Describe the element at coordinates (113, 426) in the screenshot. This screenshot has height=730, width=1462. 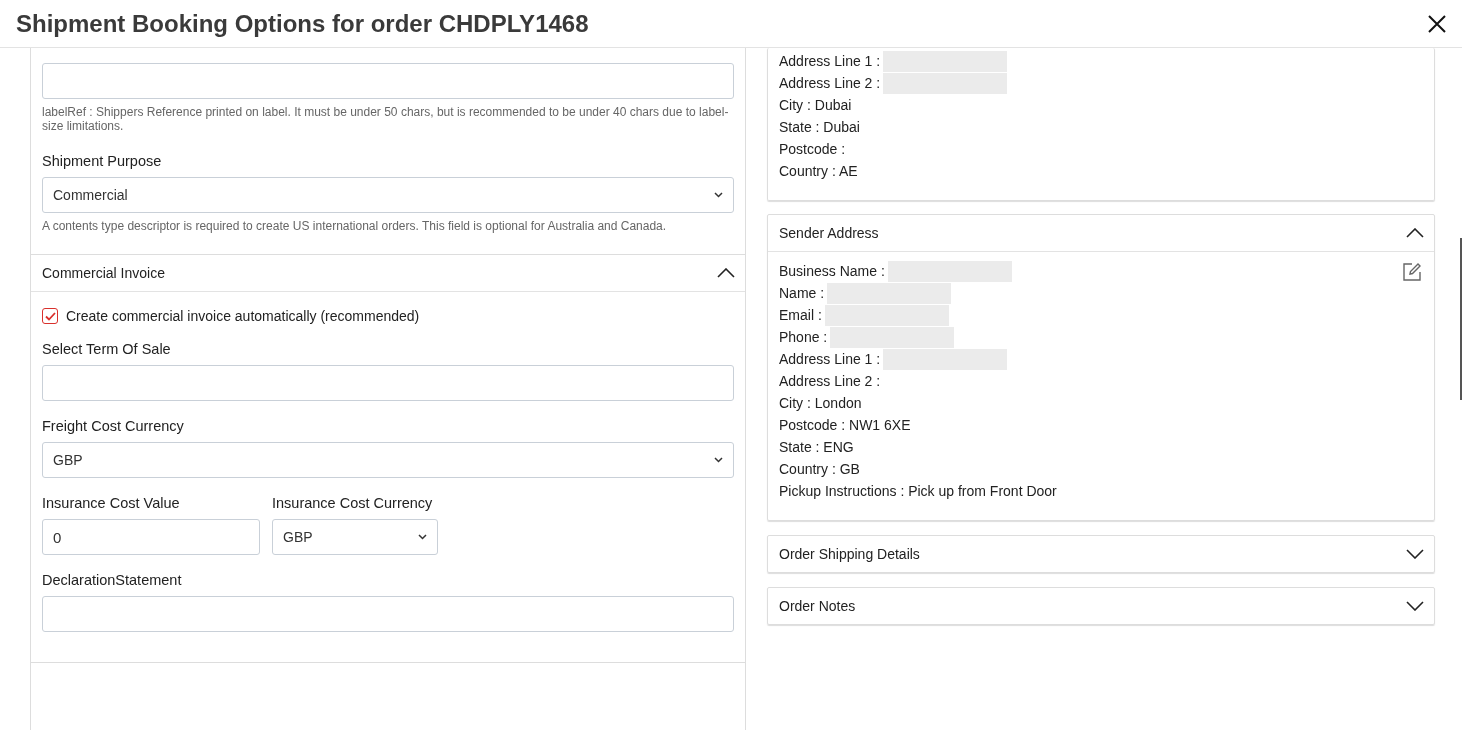
I see `field-label: Freight Cost Currency` at that location.